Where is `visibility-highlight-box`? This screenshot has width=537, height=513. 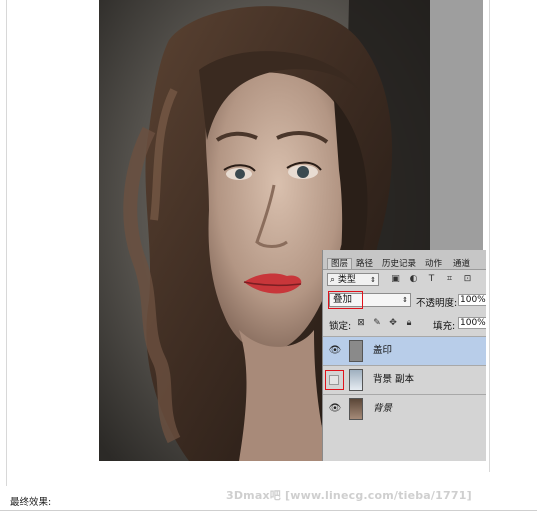
visibility-highlight-box is located at coordinates (334, 380).